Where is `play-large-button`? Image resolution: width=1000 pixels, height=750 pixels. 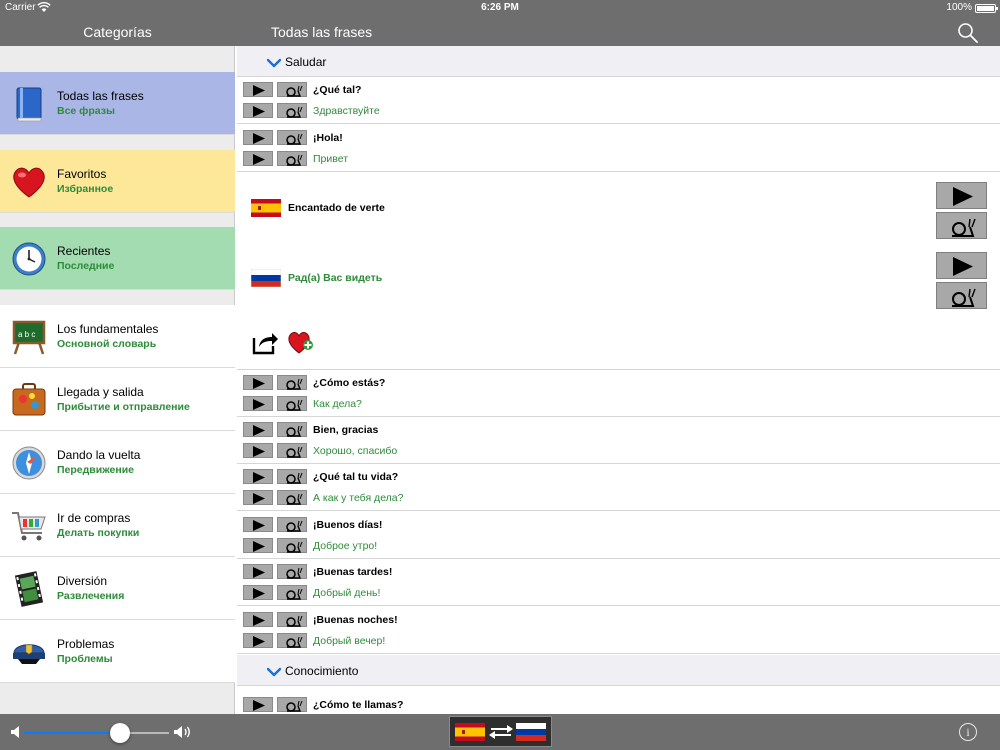
play-large-button is located at coordinates (961, 195).